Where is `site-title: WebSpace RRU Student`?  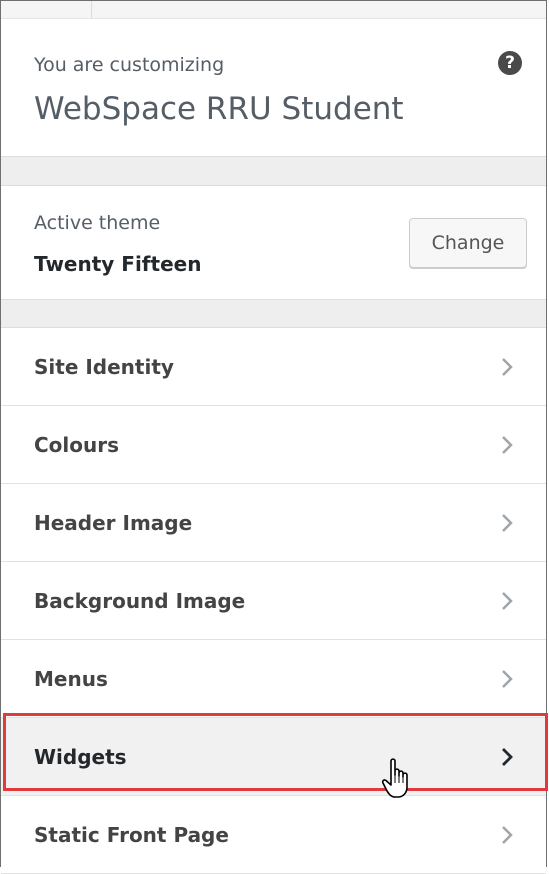 site-title: WebSpace RRU Student is located at coordinates (219, 109).